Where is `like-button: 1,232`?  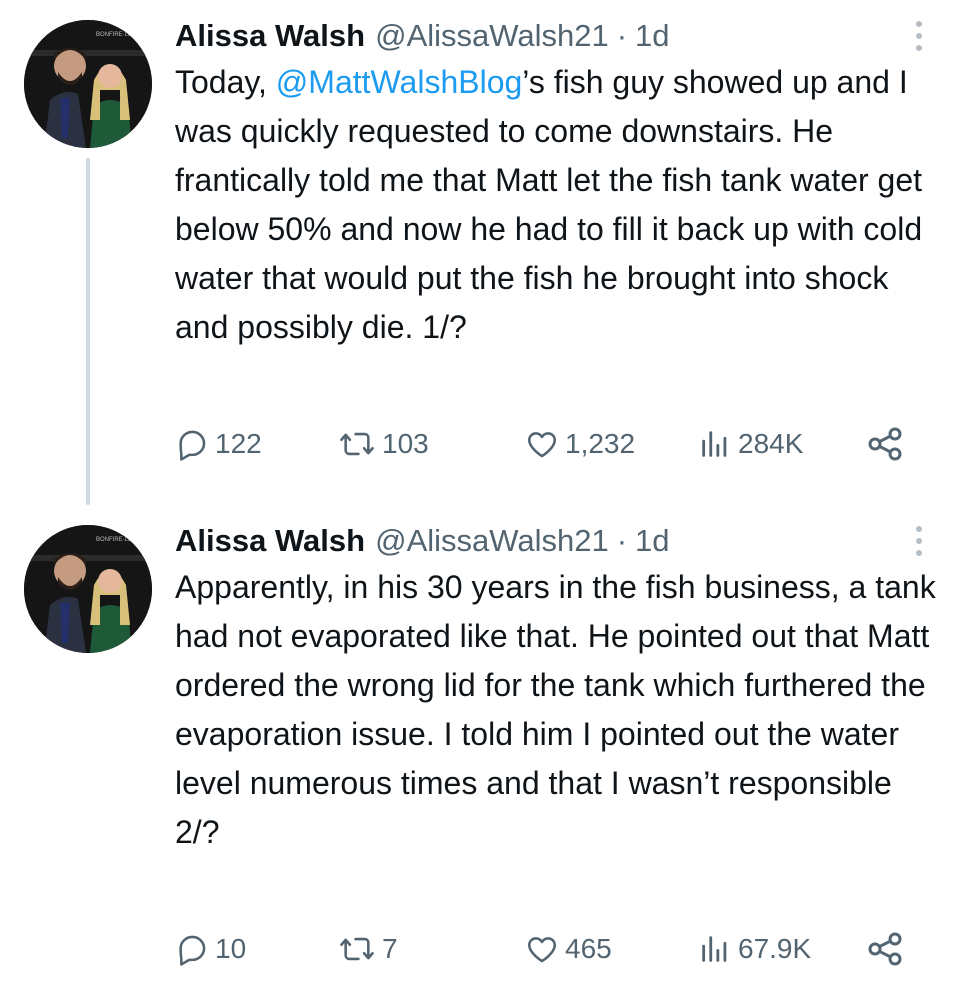 like-button: 1,232 is located at coordinates (580, 444).